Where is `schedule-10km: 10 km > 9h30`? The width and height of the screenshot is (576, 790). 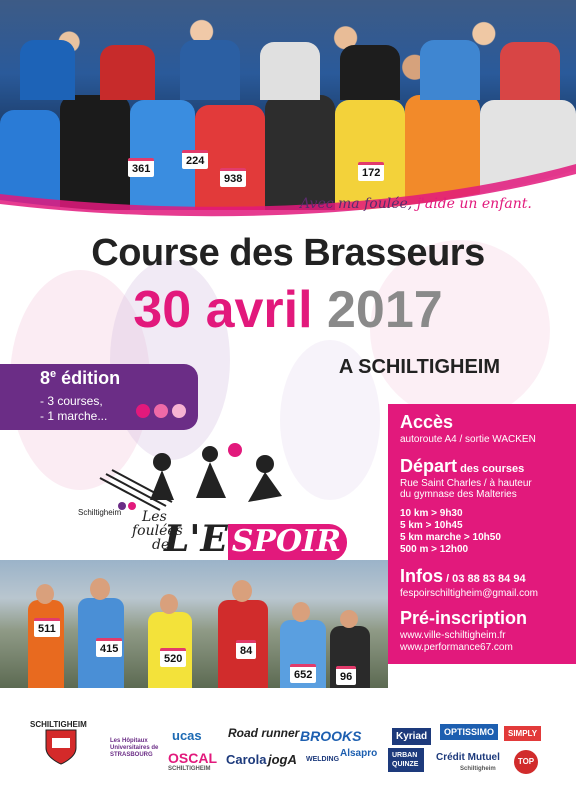
schedule-10km: 10 km > 9h30 is located at coordinates (431, 513).